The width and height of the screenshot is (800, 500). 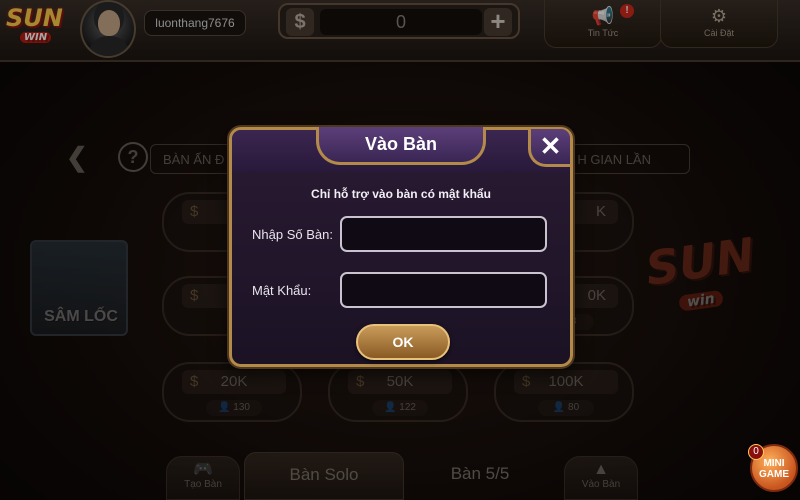 What do you see at coordinates (401, 194) in the screenshot?
I see `dialog-subtitle: Chỉ hỗ trợ vào bàn có mật khẩu` at bounding box center [401, 194].